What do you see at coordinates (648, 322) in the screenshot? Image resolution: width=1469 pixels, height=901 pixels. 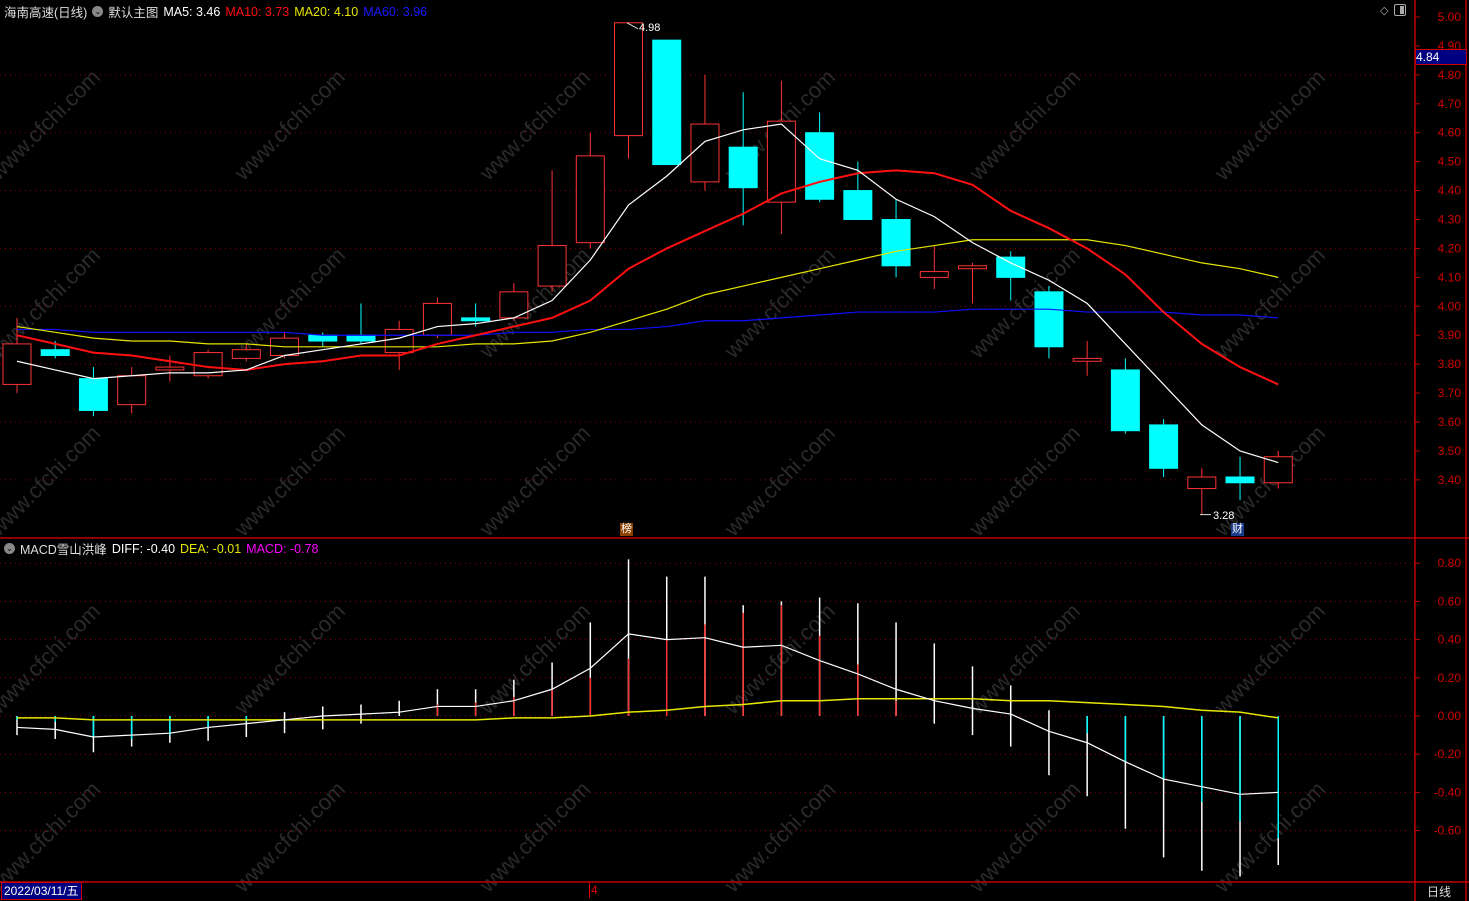 I see `ma60-line` at bounding box center [648, 322].